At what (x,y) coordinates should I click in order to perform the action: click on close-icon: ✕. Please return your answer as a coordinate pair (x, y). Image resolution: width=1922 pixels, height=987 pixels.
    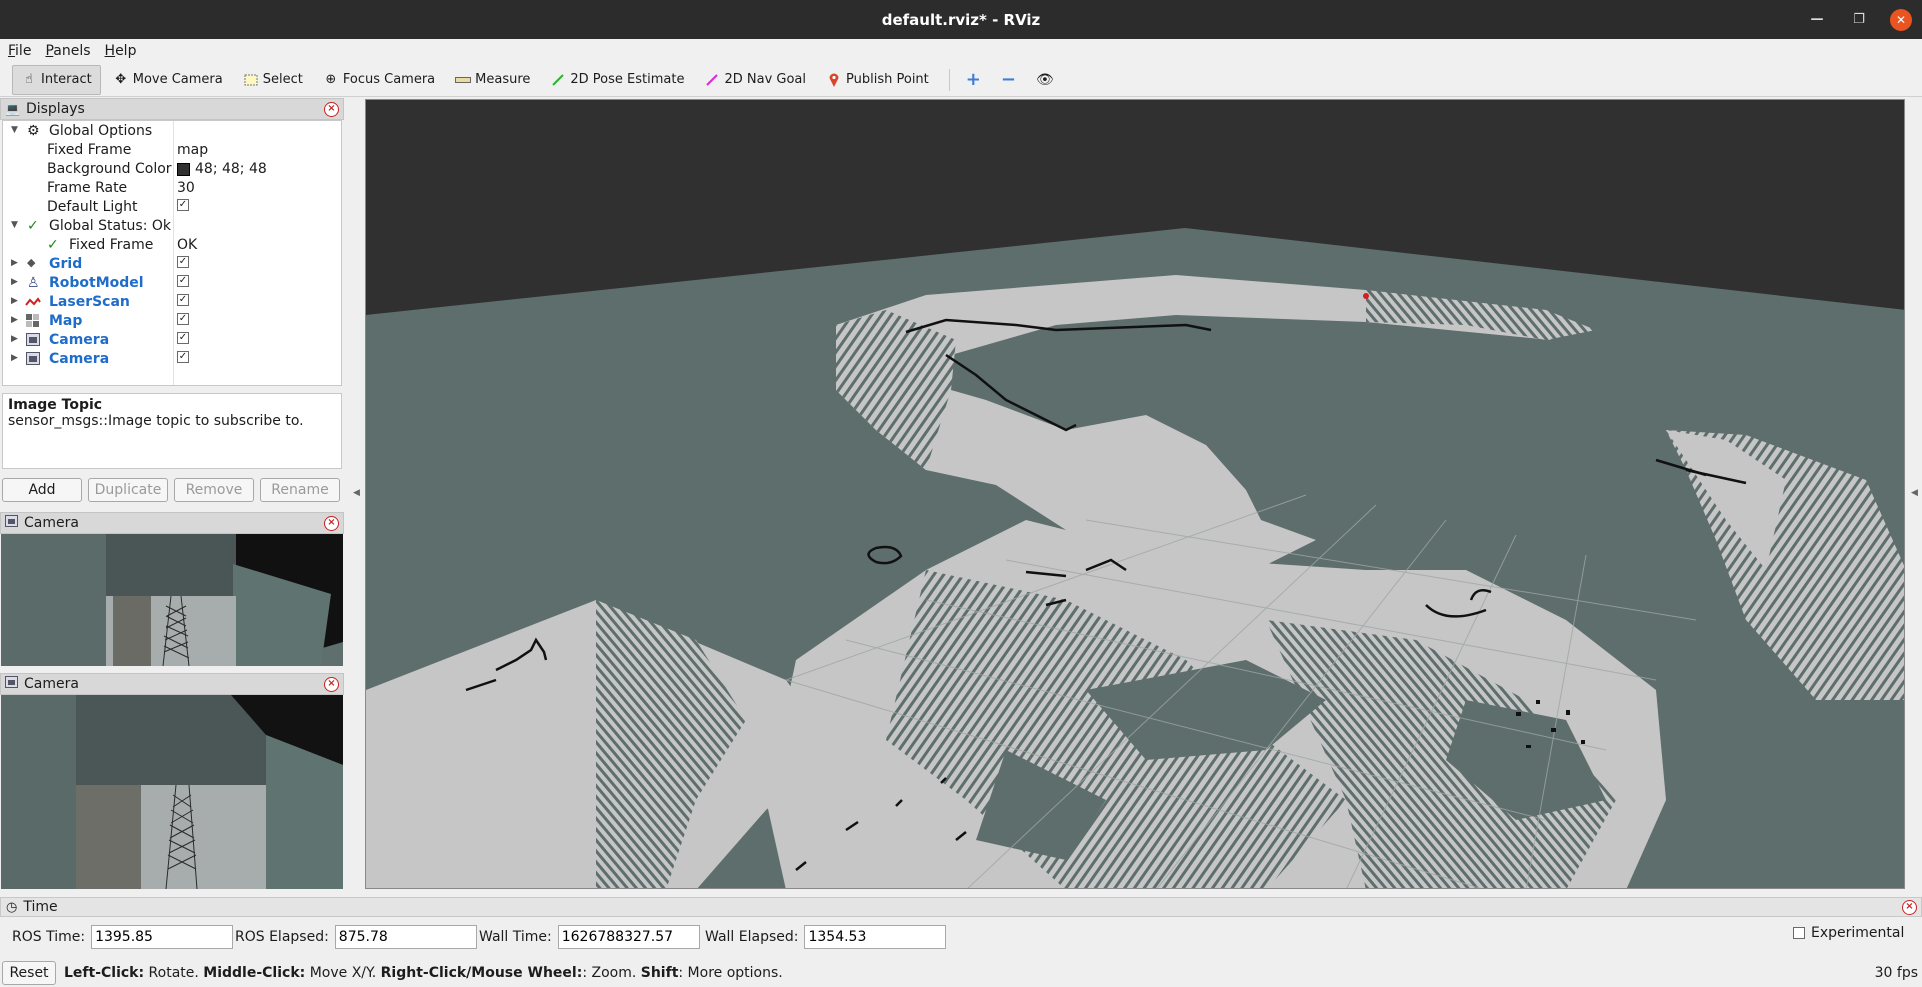
    Looking at the image, I should click on (1901, 19).